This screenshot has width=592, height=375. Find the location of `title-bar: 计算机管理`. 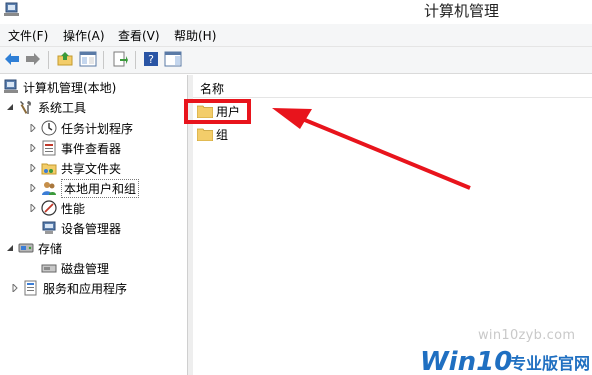

title-bar: 计算机管理 is located at coordinates (296, 12).